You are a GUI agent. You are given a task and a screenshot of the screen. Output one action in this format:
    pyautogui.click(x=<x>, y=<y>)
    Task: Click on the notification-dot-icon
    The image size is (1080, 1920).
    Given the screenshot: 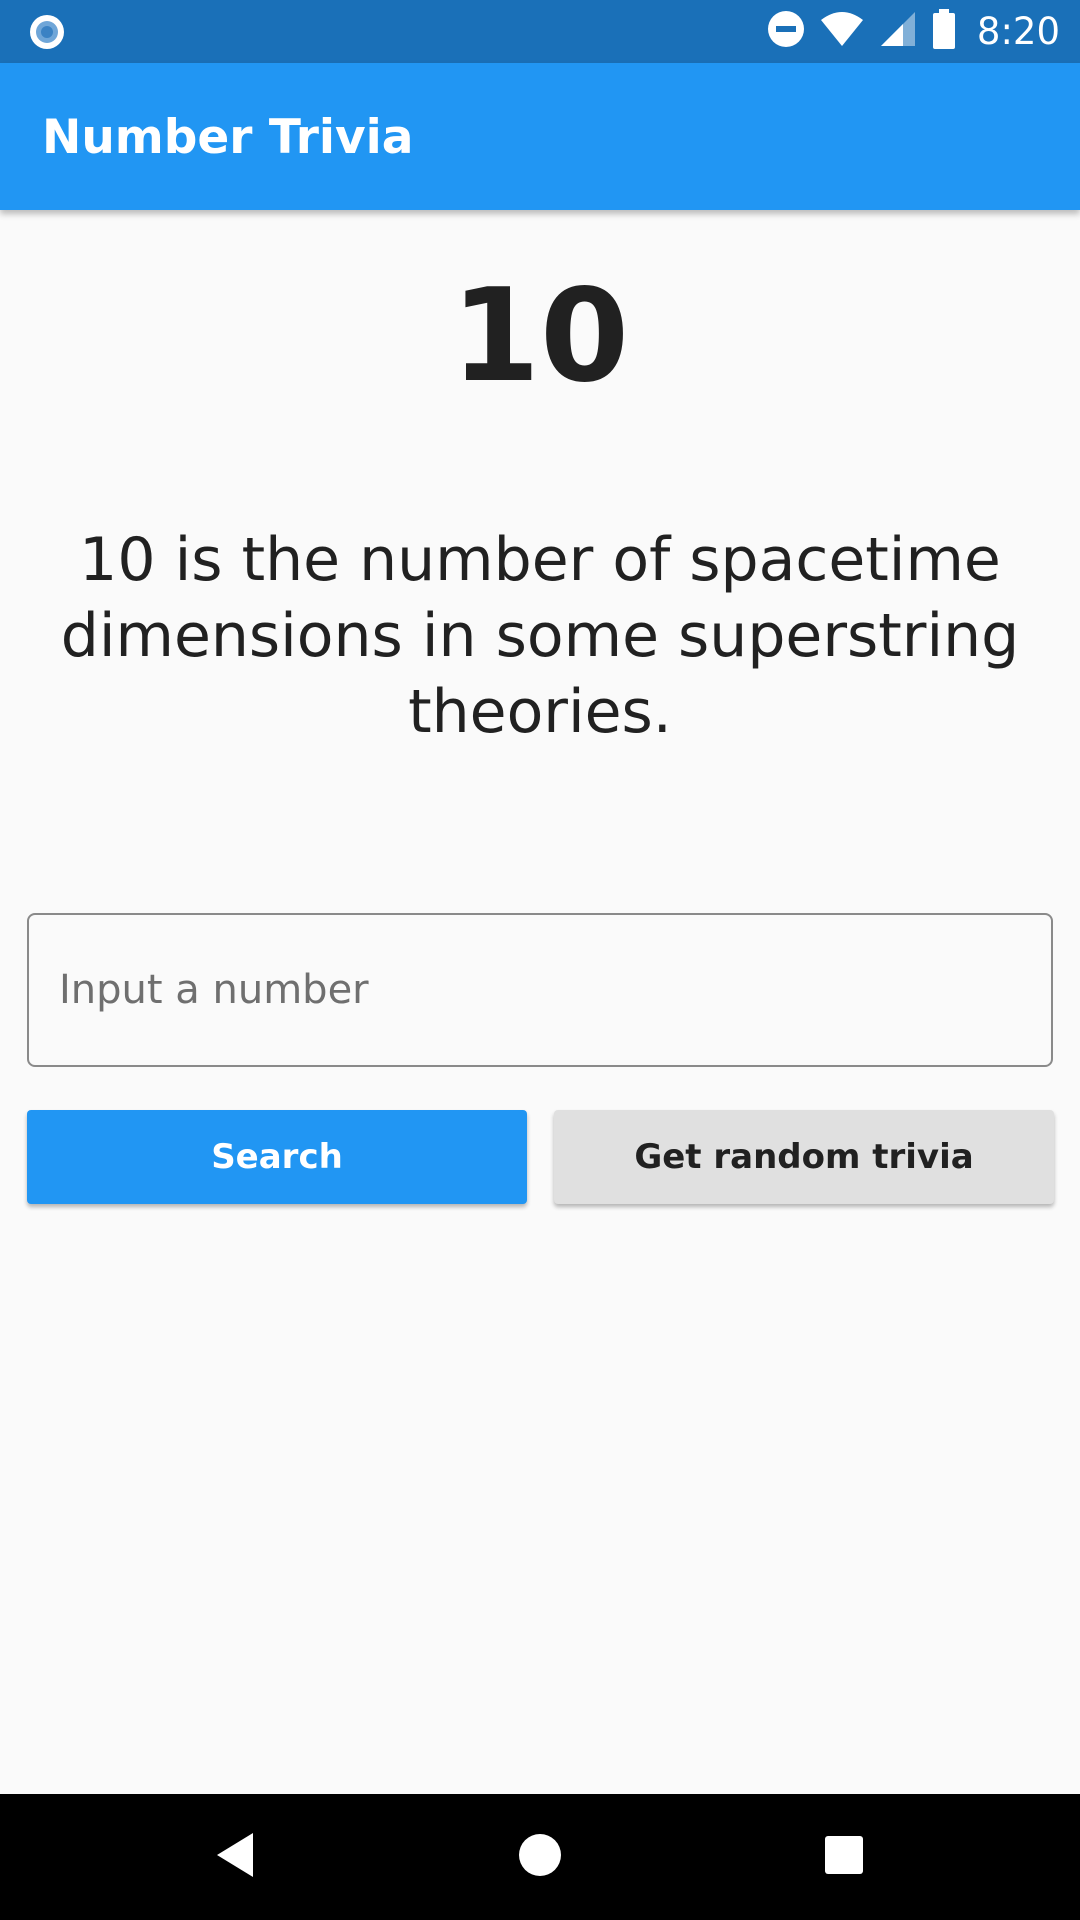 What is the action you would take?
    pyautogui.click(x=47, y=32)
    